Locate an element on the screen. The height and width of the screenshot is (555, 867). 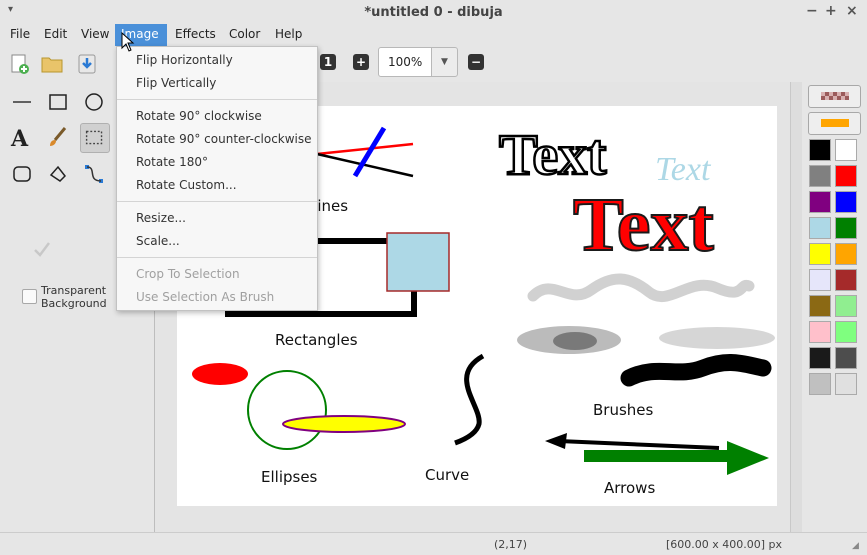
resize-grip-icon: ◢ is located at coordinates (855, 546).